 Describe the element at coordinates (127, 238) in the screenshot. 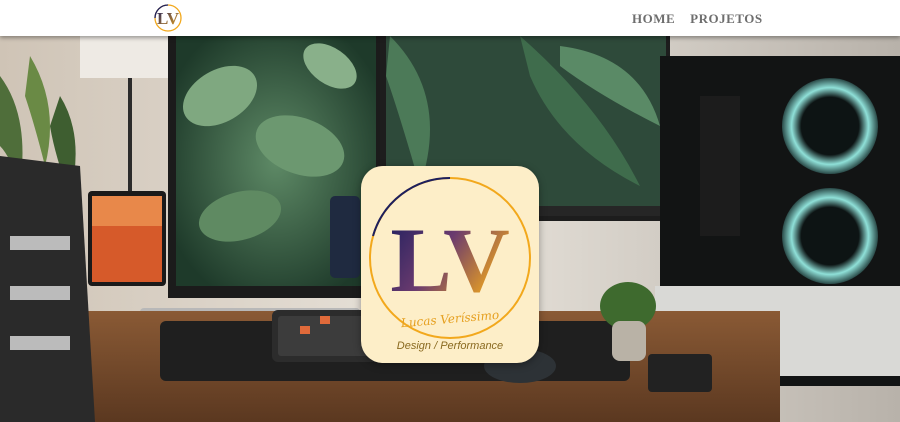

I see `tablet` at that location.